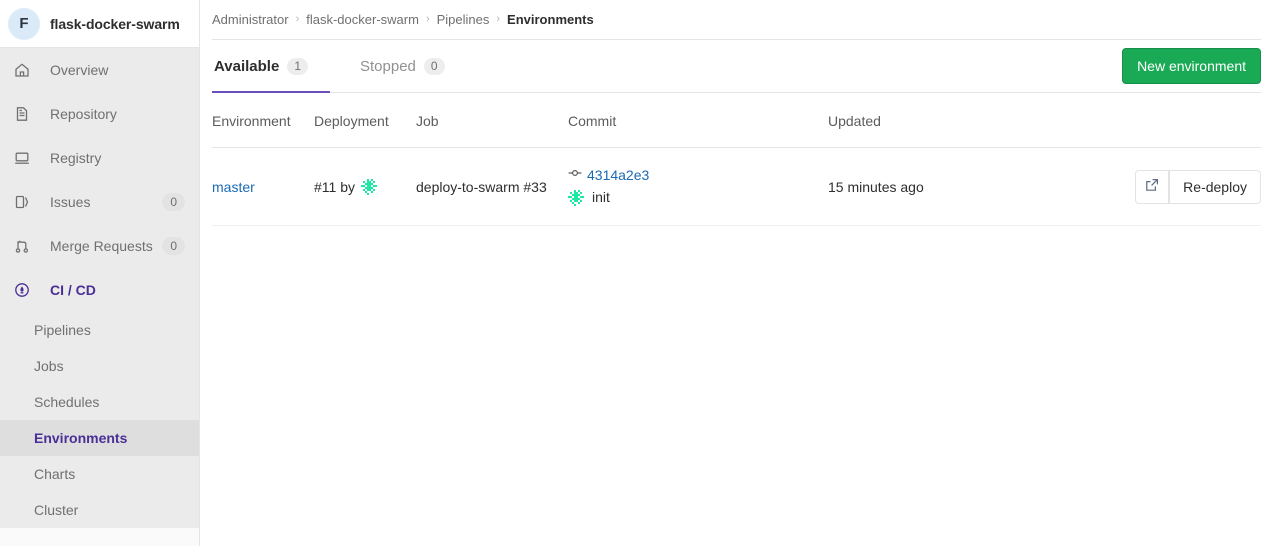 The height and width of the screenshot is (546, 1277). I want to click on tab-available: Available 1, so click(271, 66).